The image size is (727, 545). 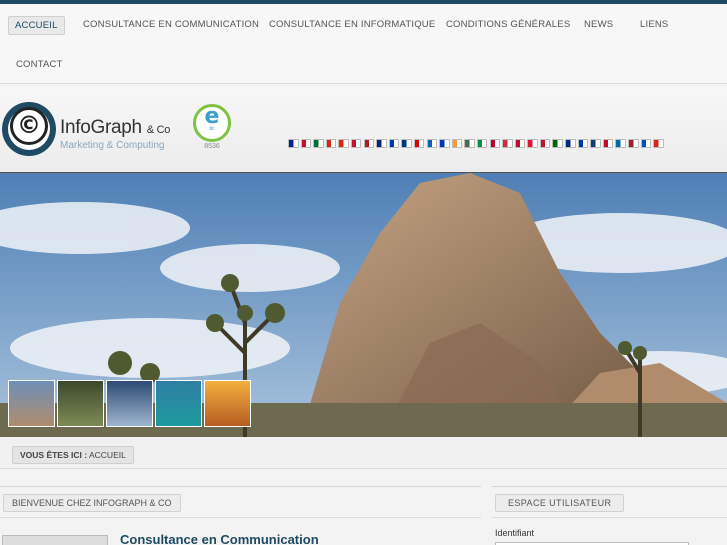 I want to click on hero-thumbnails, so click(x=129, y=403).